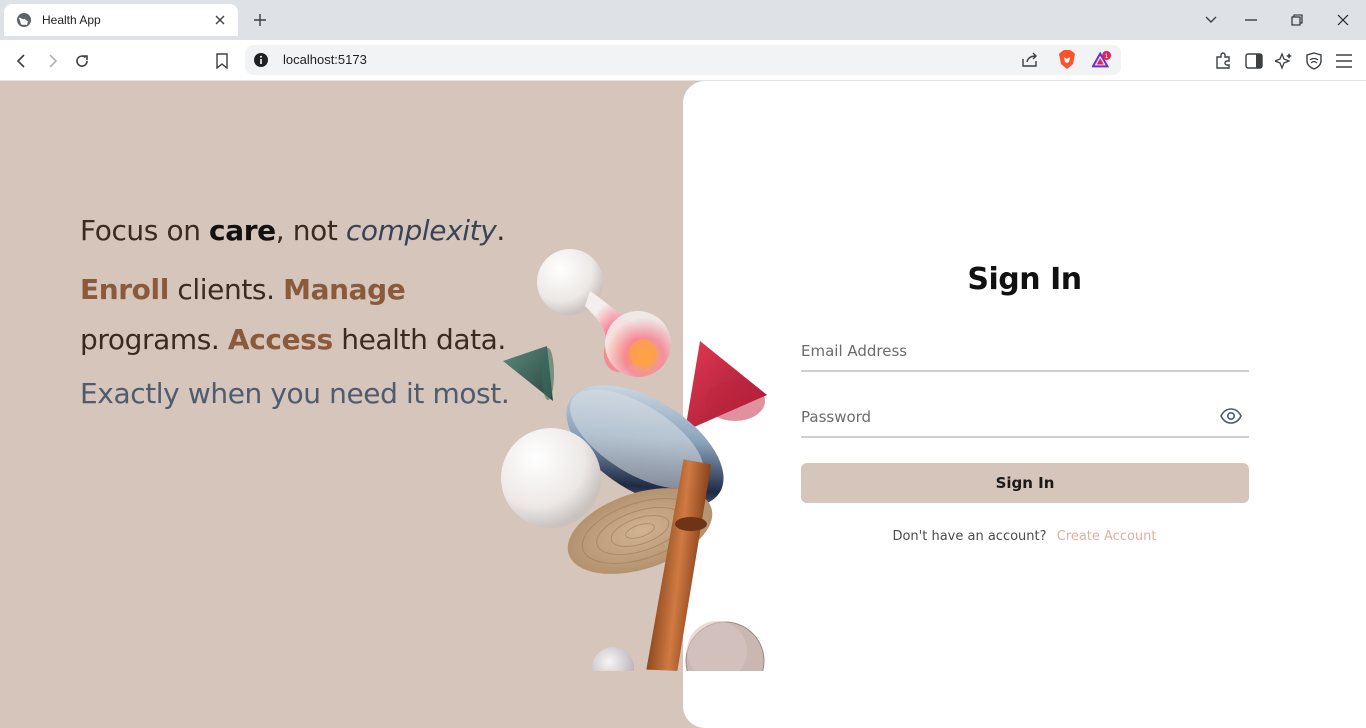 The height and width of the screenshot is (728, 1366). What do you see at coordinates (419, 339) in the screenshot?
I see `hero-text-segment: health data.` at bounding box center [419, 339].